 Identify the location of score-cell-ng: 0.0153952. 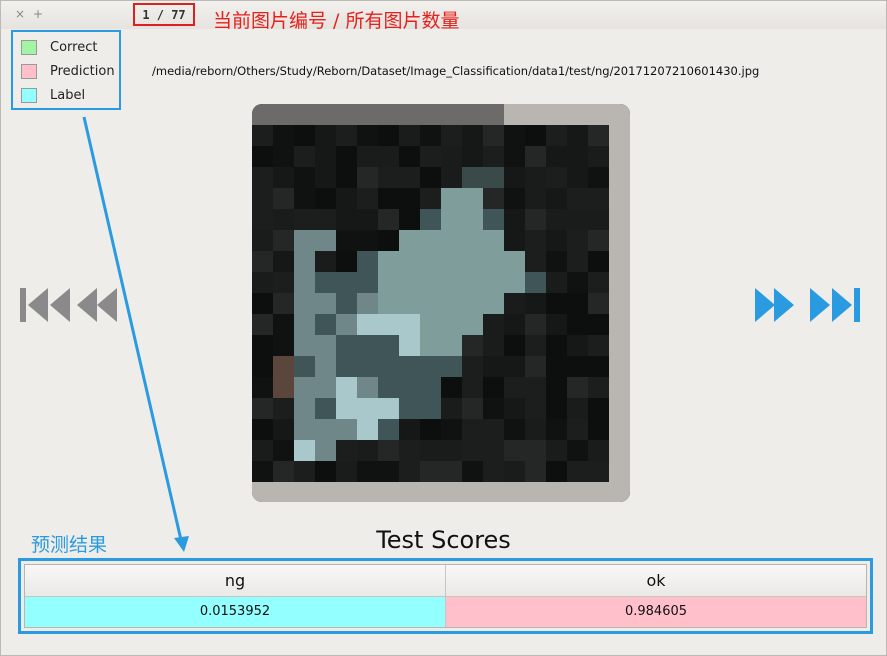
(235, 612).